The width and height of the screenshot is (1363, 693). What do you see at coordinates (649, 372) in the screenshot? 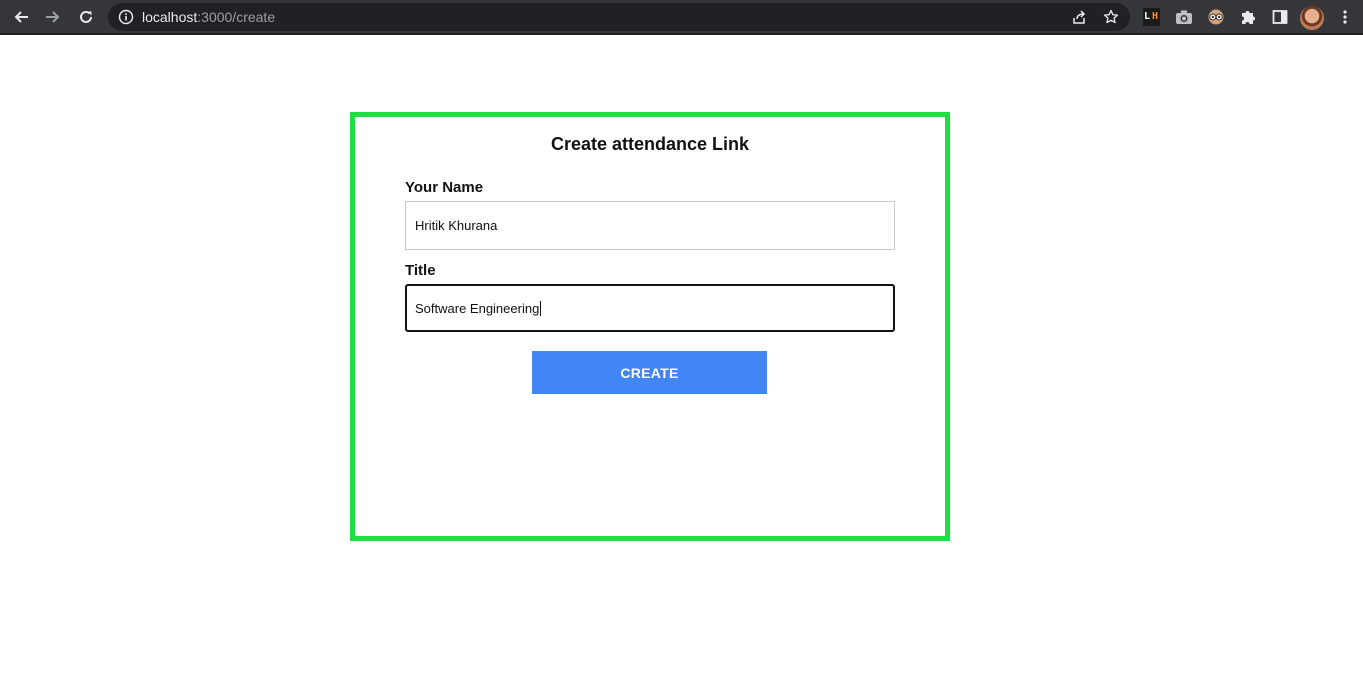
I see `create-button: CREATE` at bounding box center [649, 372].